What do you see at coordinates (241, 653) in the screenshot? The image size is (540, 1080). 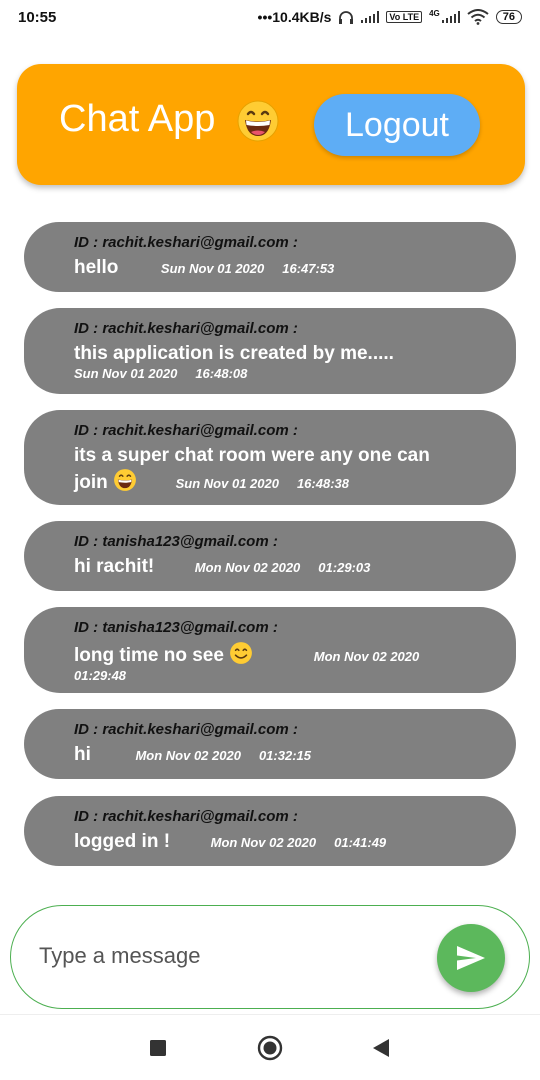 I see `smiling-face-icon` at bounding box center [241, 653].